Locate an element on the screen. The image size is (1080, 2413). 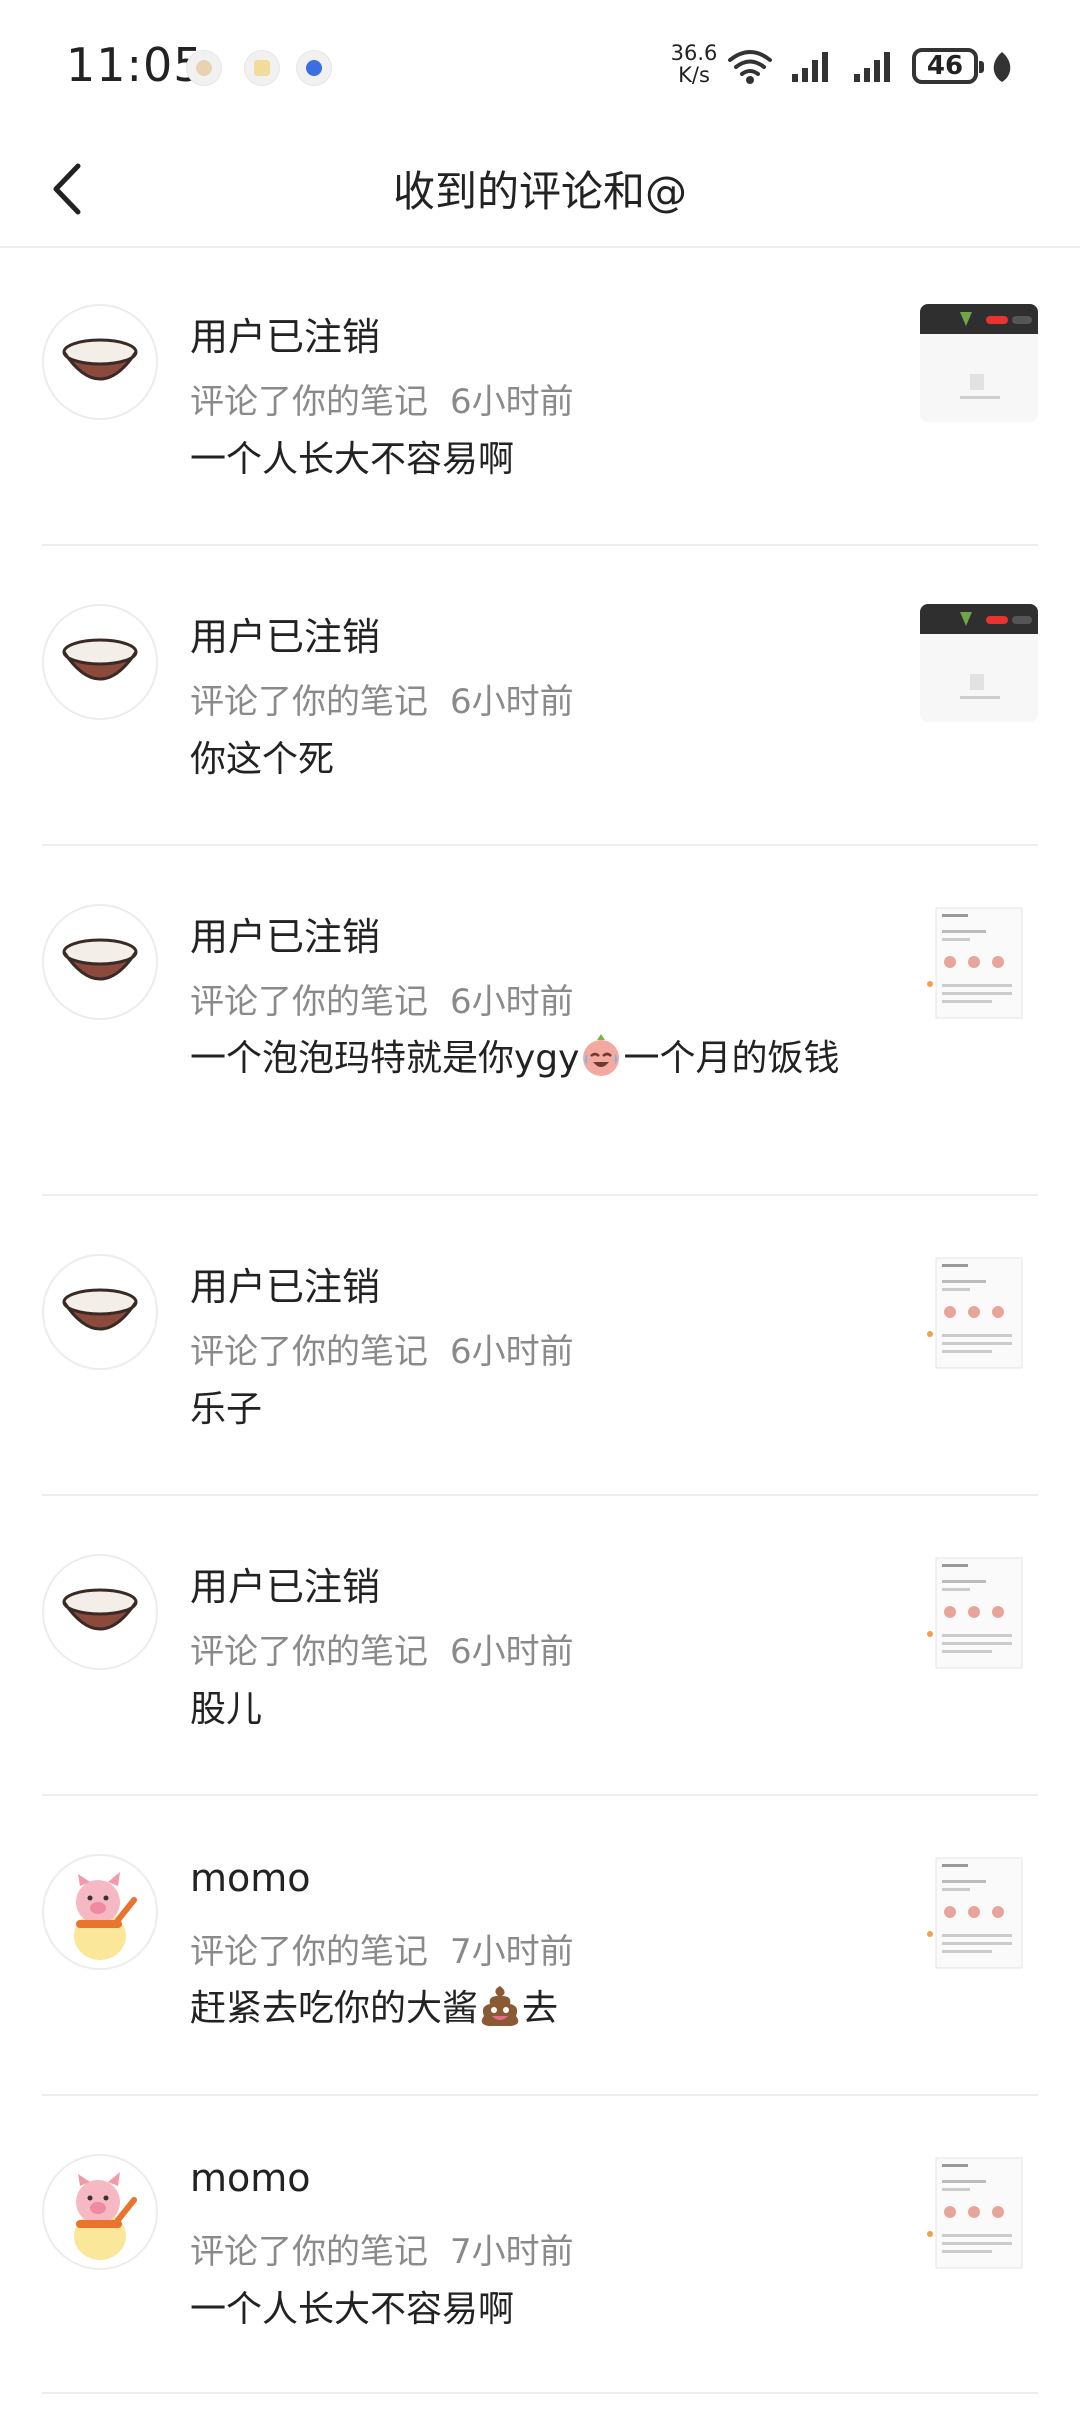
list-item: momo 评论了你的笔记 7小时前 赶紧去吃你的大酱 去 is located at coordinates (540, 1946).